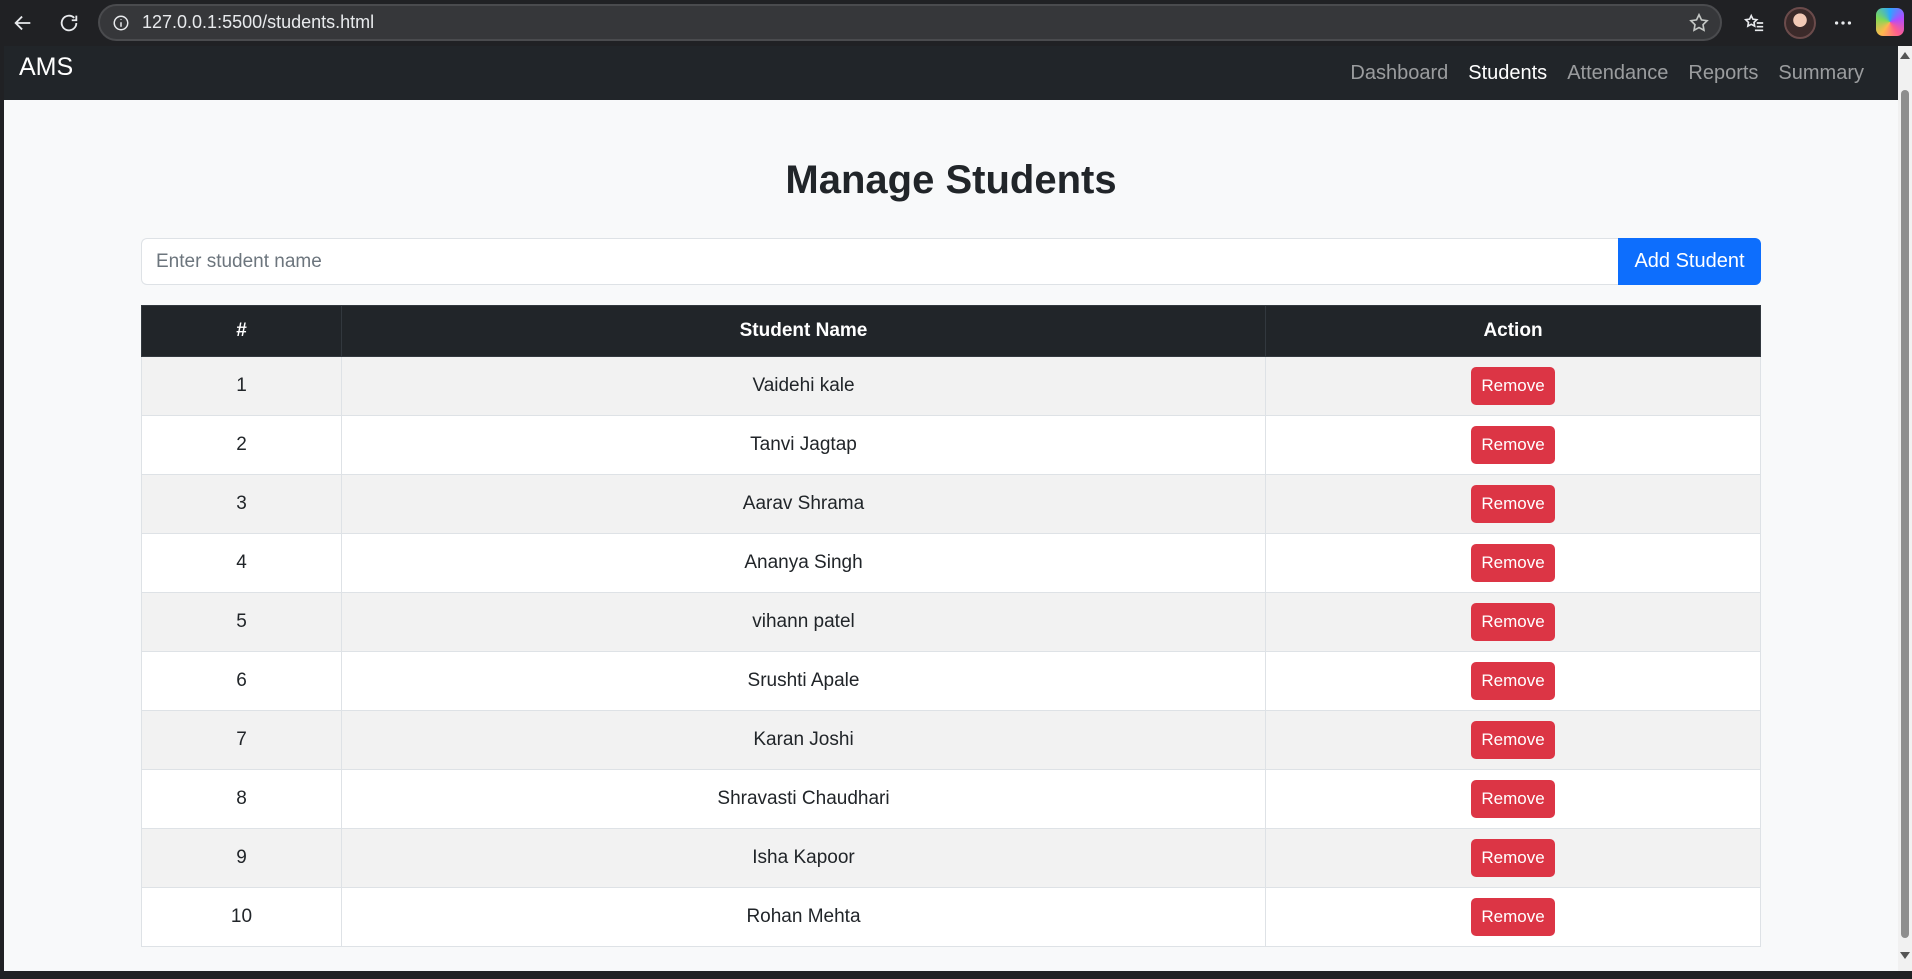  Describe the element at coordinates (1507, 73) in the screenshot. I see `nav-link-students: Students` at that location.